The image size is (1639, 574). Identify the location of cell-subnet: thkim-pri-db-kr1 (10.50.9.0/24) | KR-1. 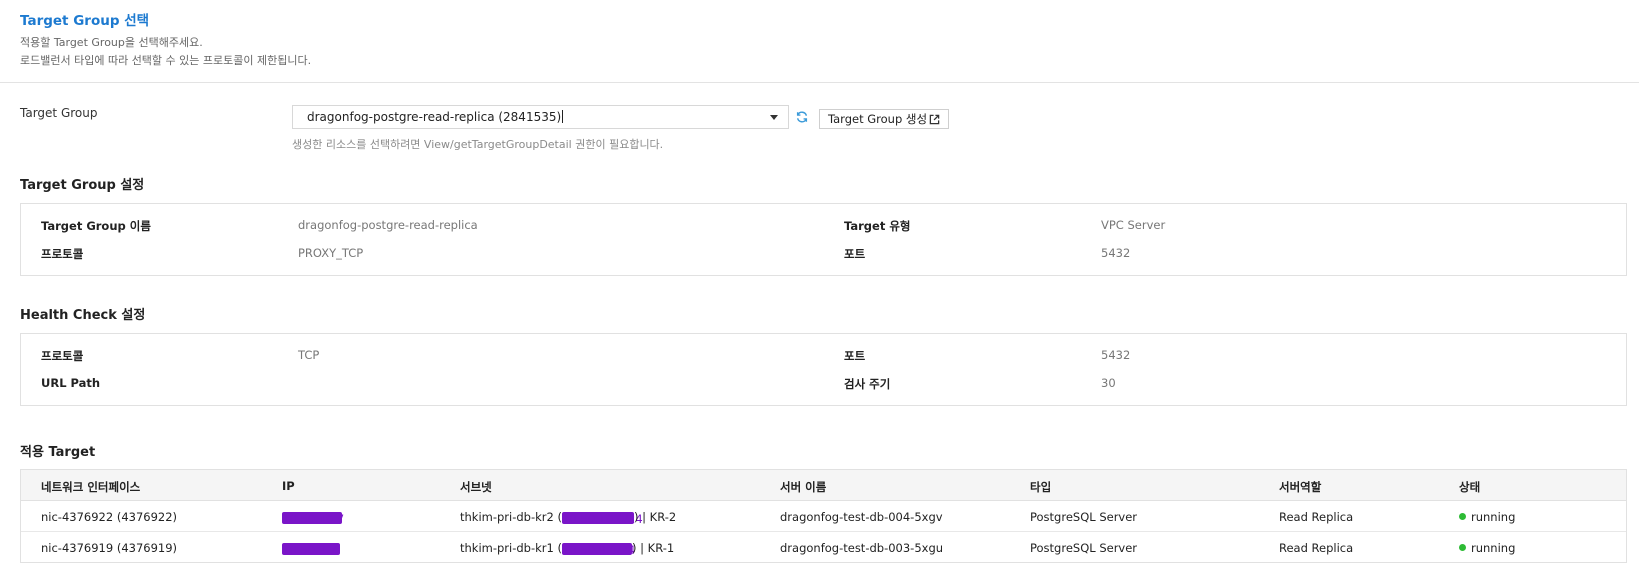
(567, 549).